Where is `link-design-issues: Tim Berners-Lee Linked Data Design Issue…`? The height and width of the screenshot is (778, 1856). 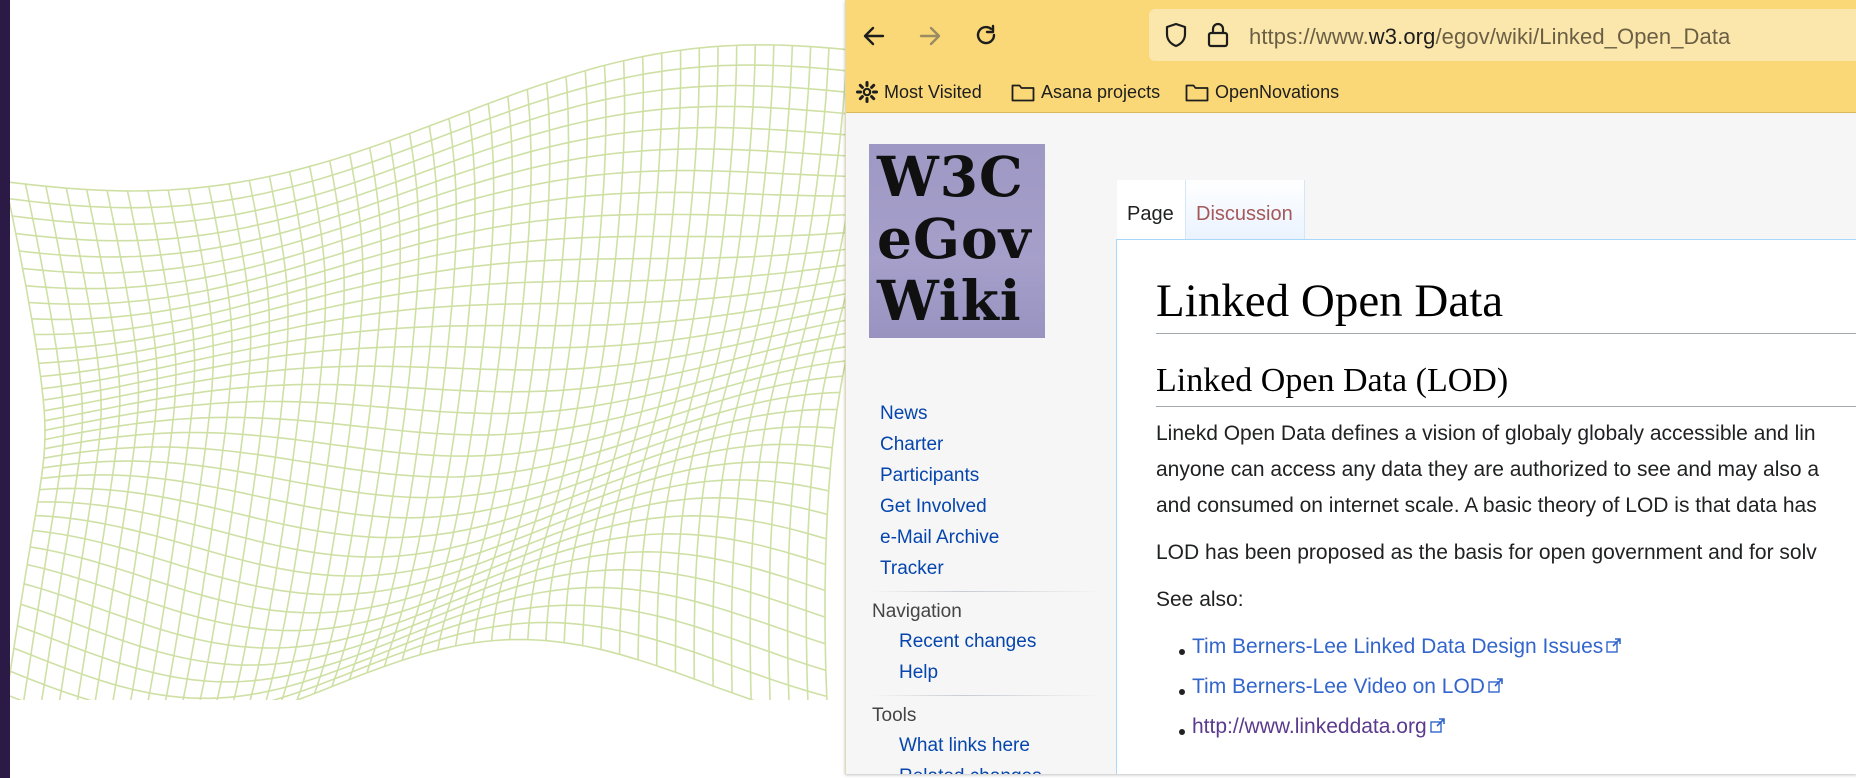 link-design-issues: Tim Berners-Lee Linked Data Design Issue… is located at coordinates (1397, 646).